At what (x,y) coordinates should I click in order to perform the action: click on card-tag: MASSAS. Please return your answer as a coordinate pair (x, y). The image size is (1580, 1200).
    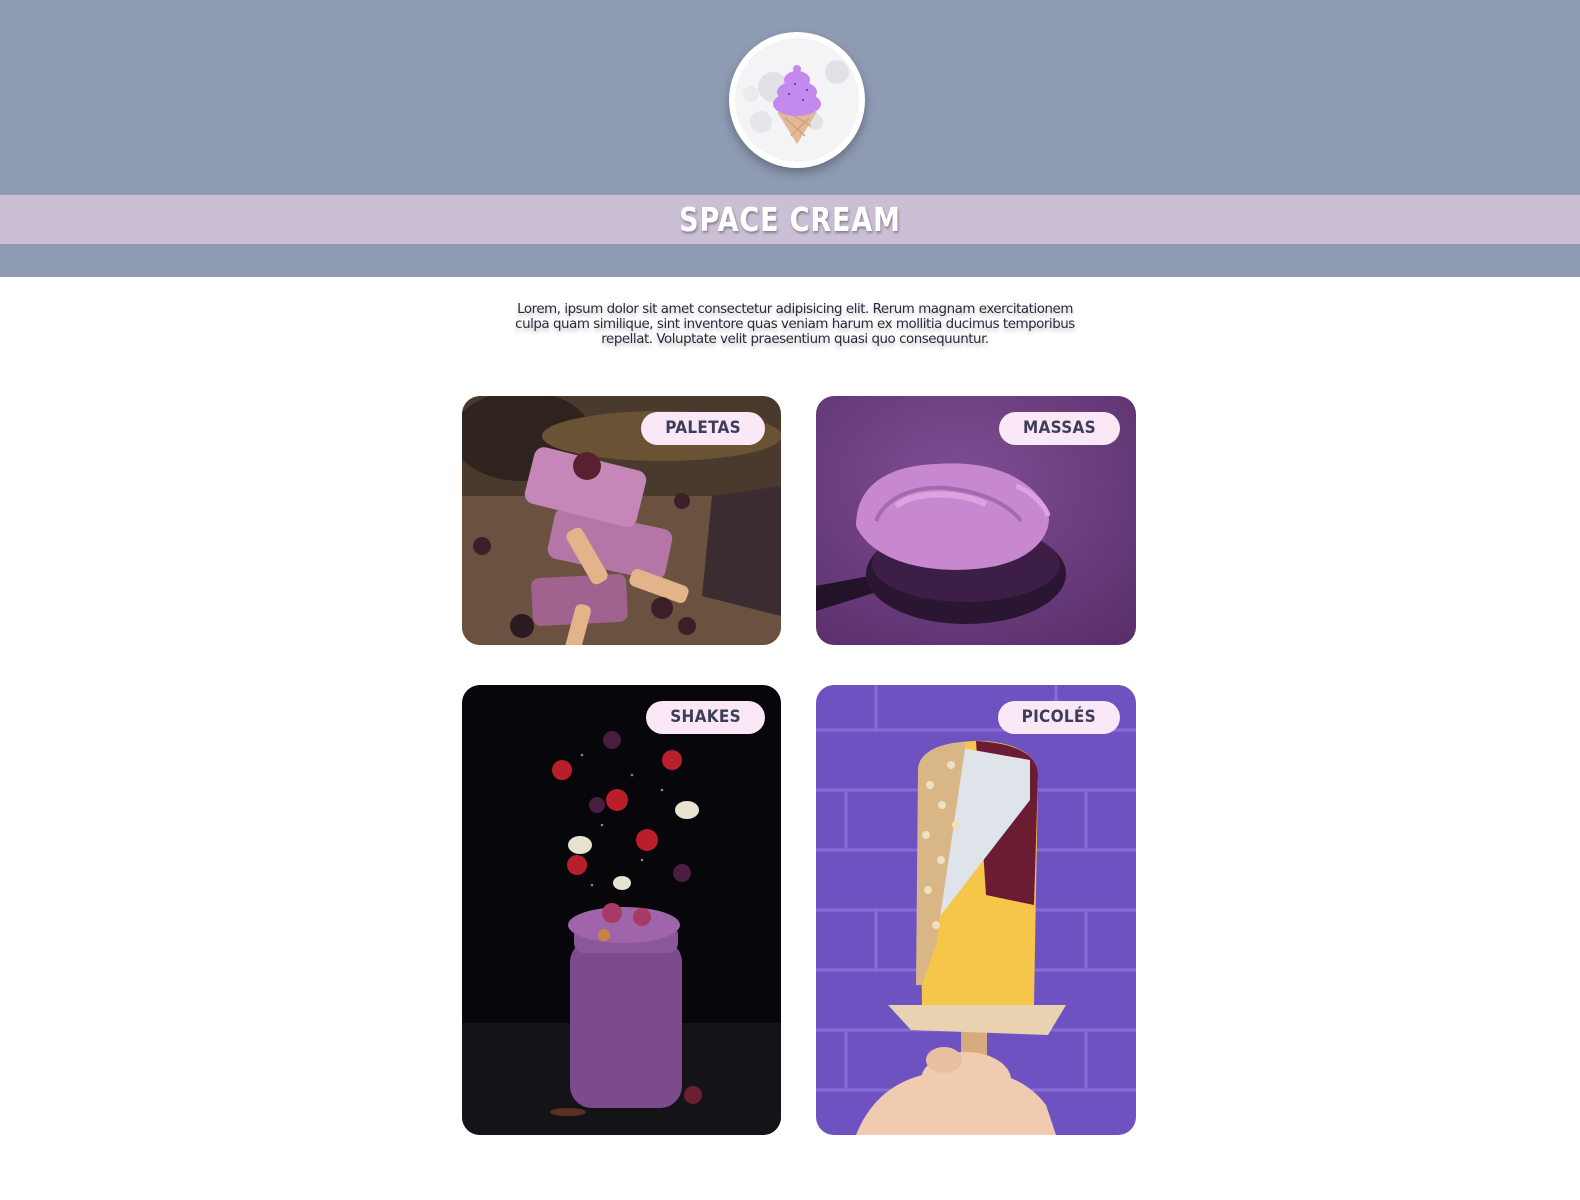
    Looking at the image, I should click on (1059, 428).